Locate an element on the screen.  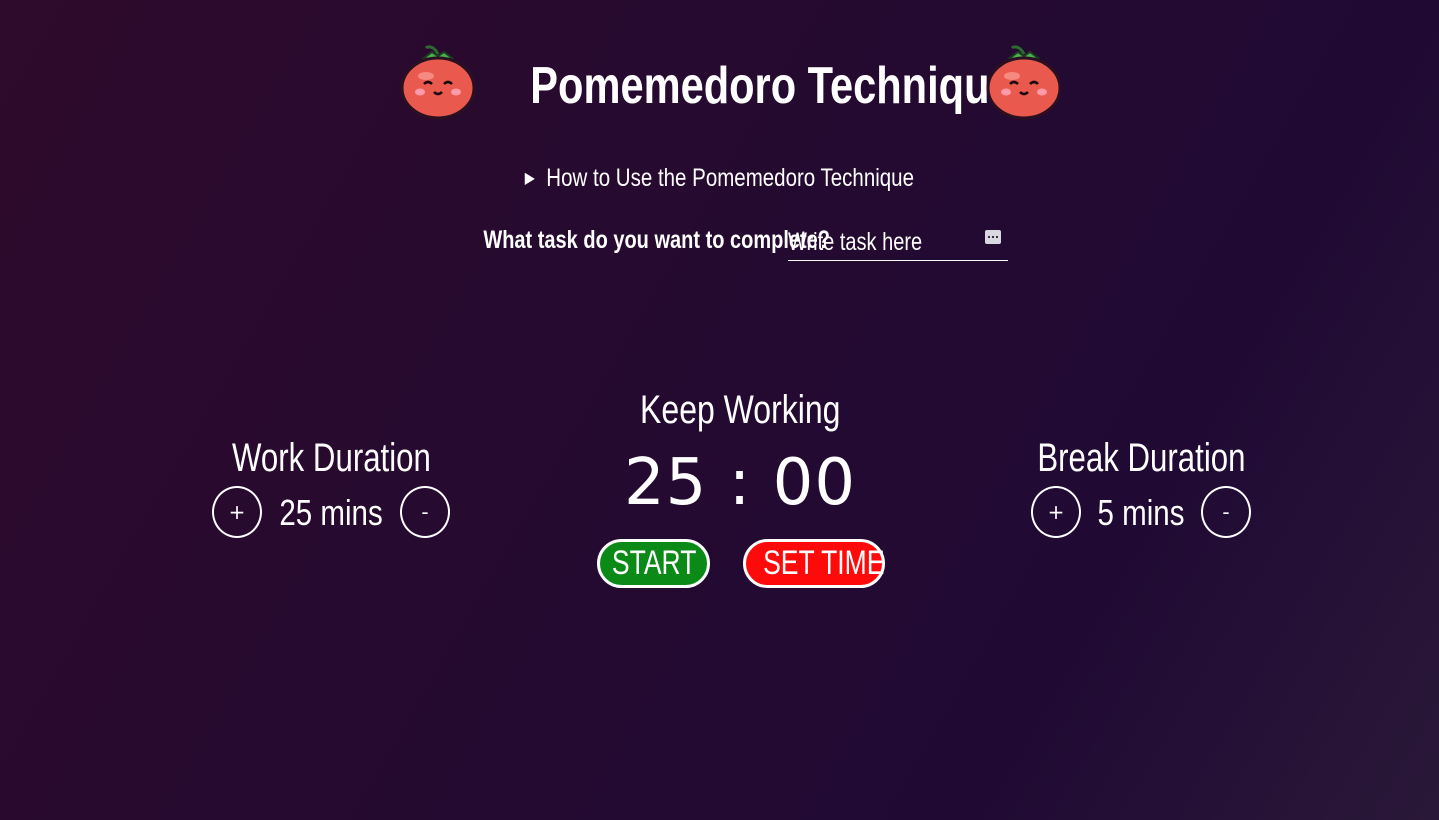
task-field is located at coordinates (898, 242).